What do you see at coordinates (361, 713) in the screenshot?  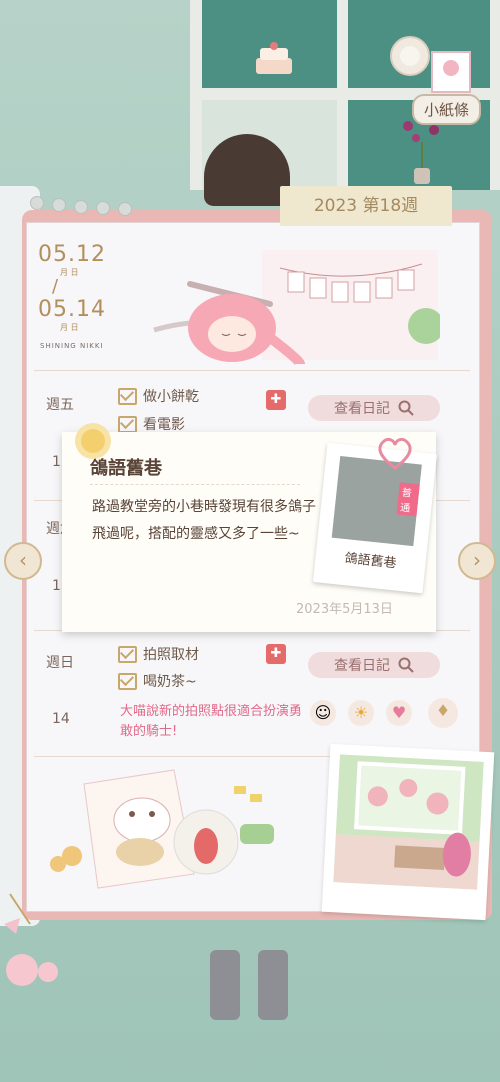 I see `sun-icon: ☀` at bounding box center [361, 713].